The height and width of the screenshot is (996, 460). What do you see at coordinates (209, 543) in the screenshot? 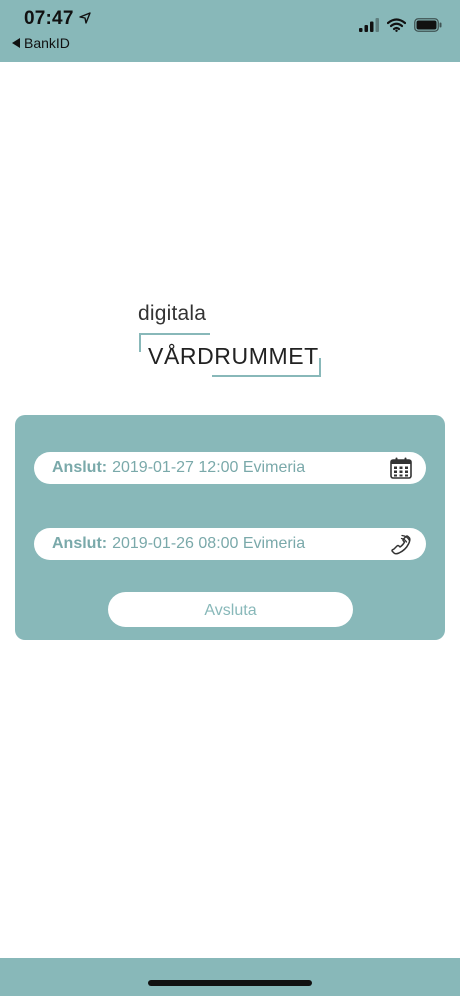
I see `appointment-datetime: 2019-01-26 08:00 Evimeria` at bounding box center [209, 543].